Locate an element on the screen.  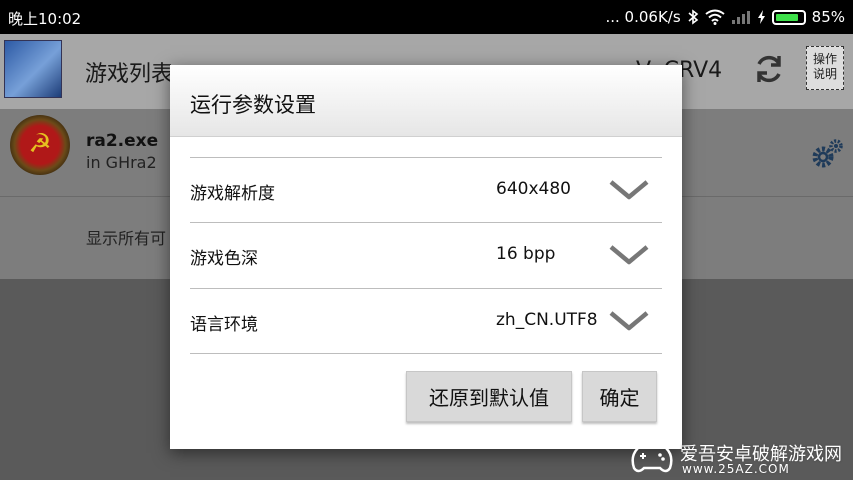
game-location: in GHra2 is located at coordinates (121, 162).